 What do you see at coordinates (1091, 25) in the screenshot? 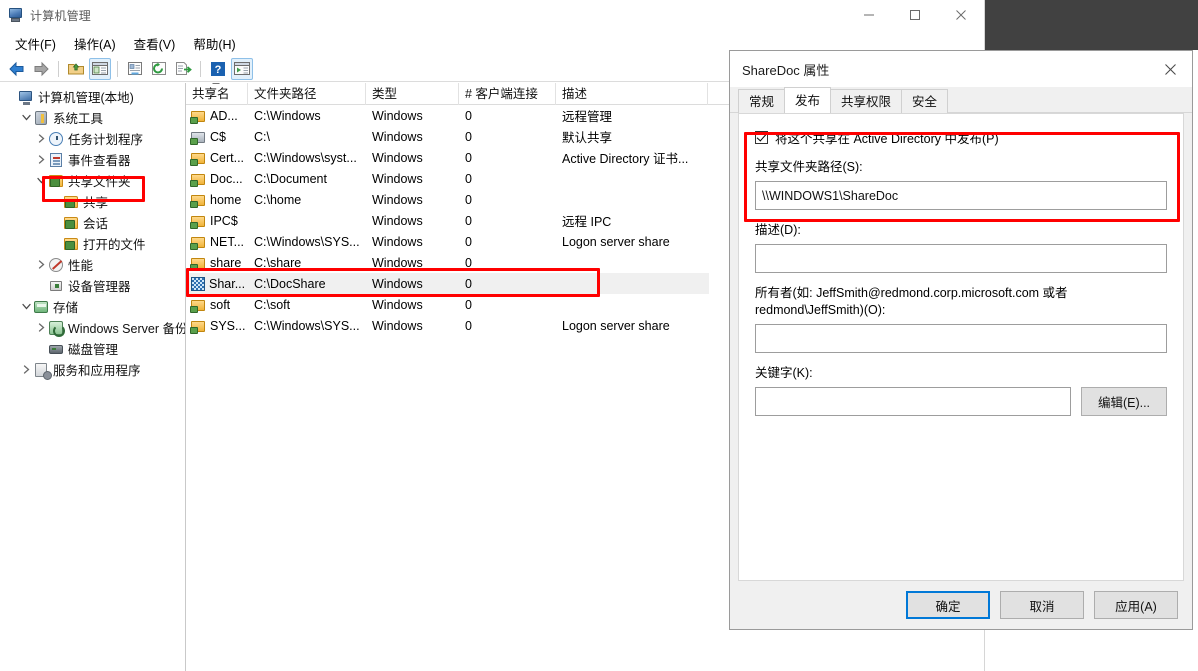
I see `desktop-backdrop` at bounding box center [1091, 25].